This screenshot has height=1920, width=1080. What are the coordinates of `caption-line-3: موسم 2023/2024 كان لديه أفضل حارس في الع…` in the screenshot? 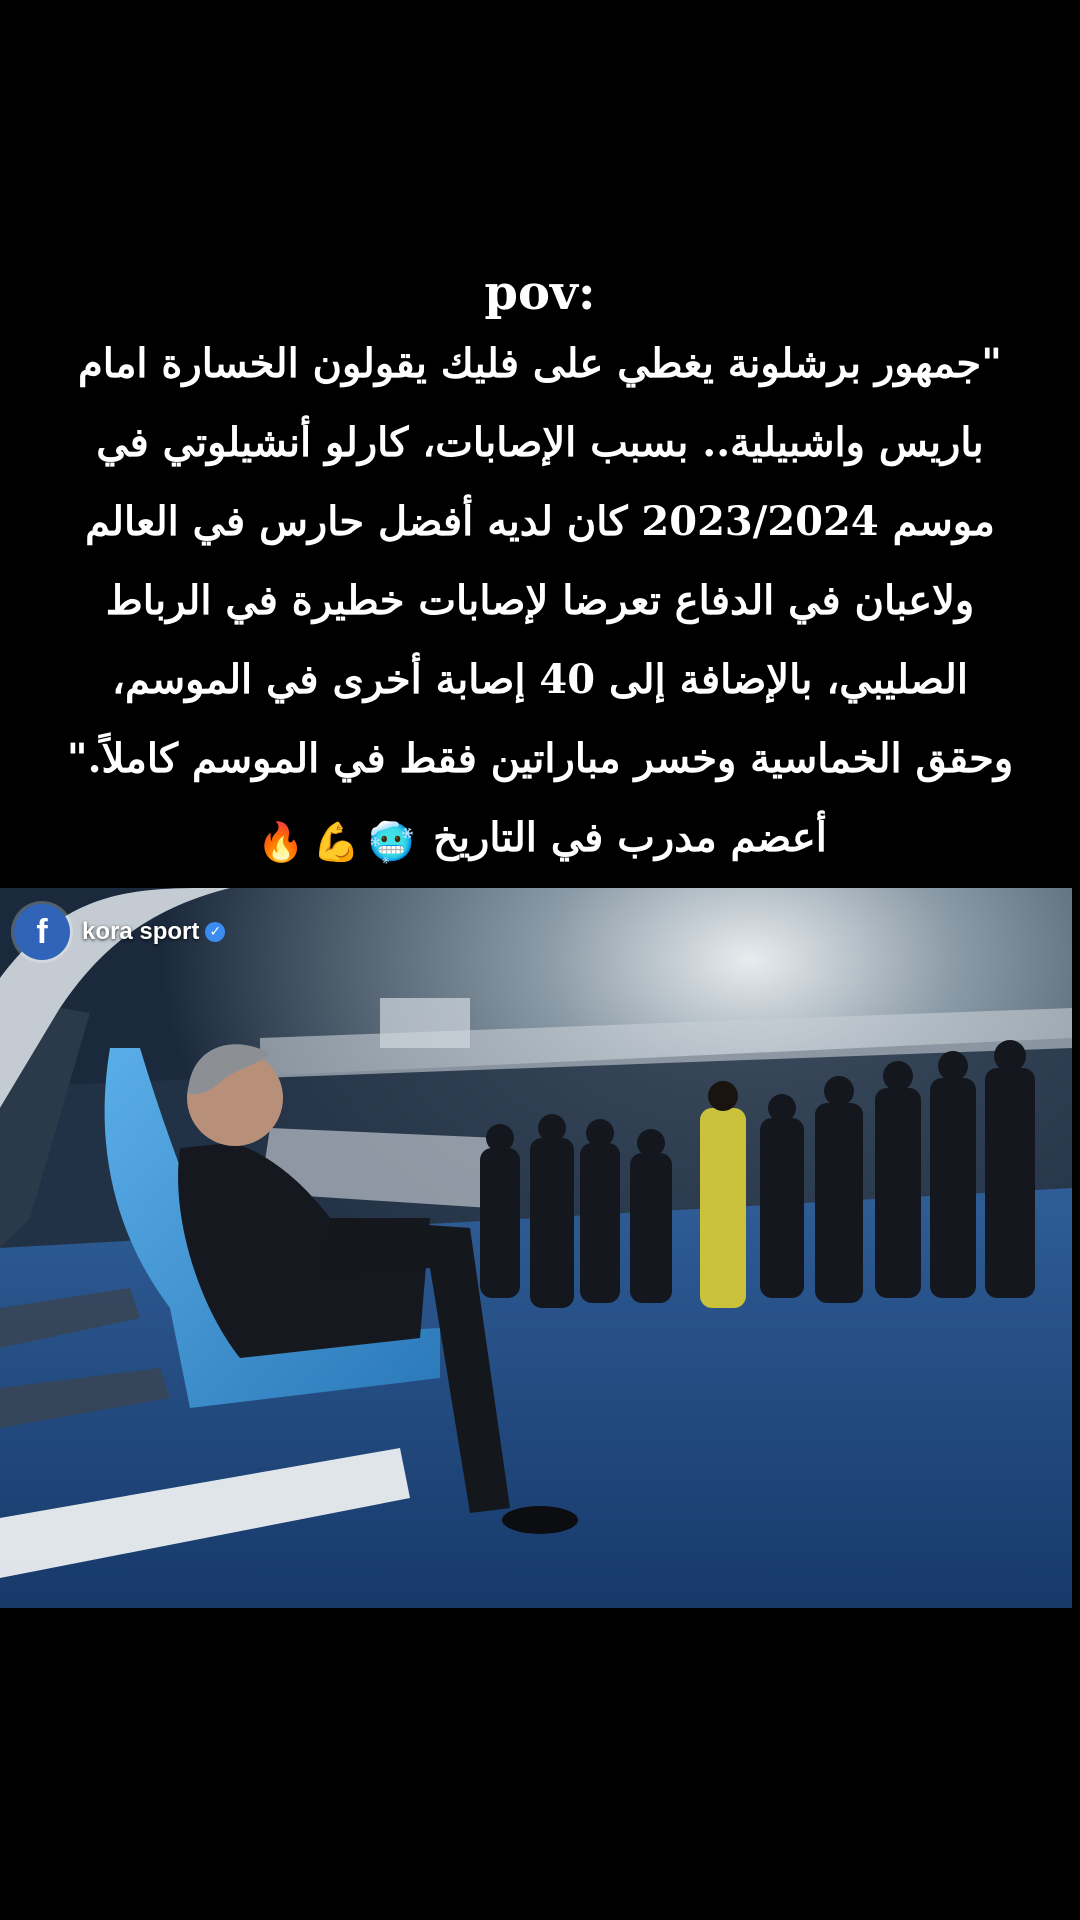 It's located at (540, 521).